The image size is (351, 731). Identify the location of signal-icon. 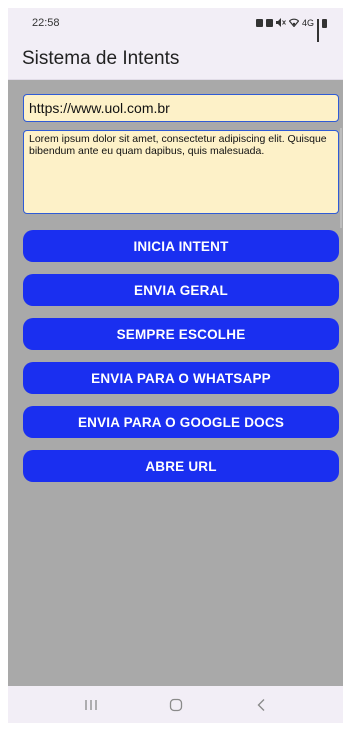
(318, 30).